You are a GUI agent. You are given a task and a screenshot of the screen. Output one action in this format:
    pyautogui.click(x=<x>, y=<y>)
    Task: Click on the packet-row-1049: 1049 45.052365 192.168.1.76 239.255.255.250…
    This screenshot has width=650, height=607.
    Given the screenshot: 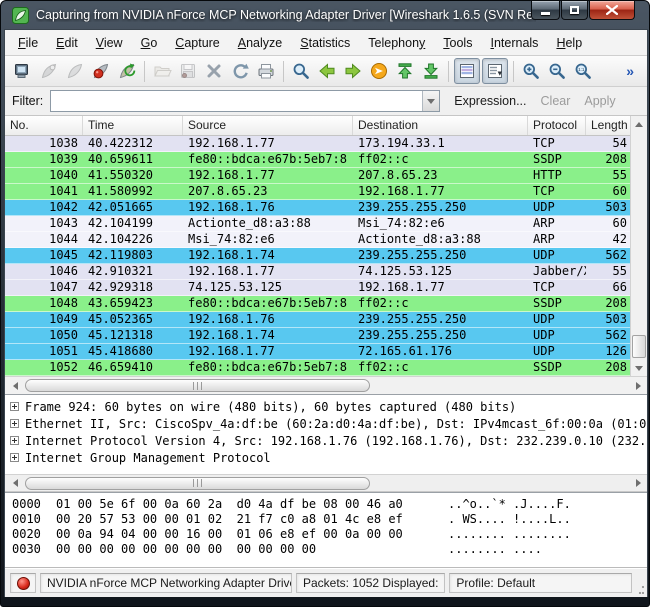 What is the action you would take?
    pyautogui.click(x=318, y=320)
    